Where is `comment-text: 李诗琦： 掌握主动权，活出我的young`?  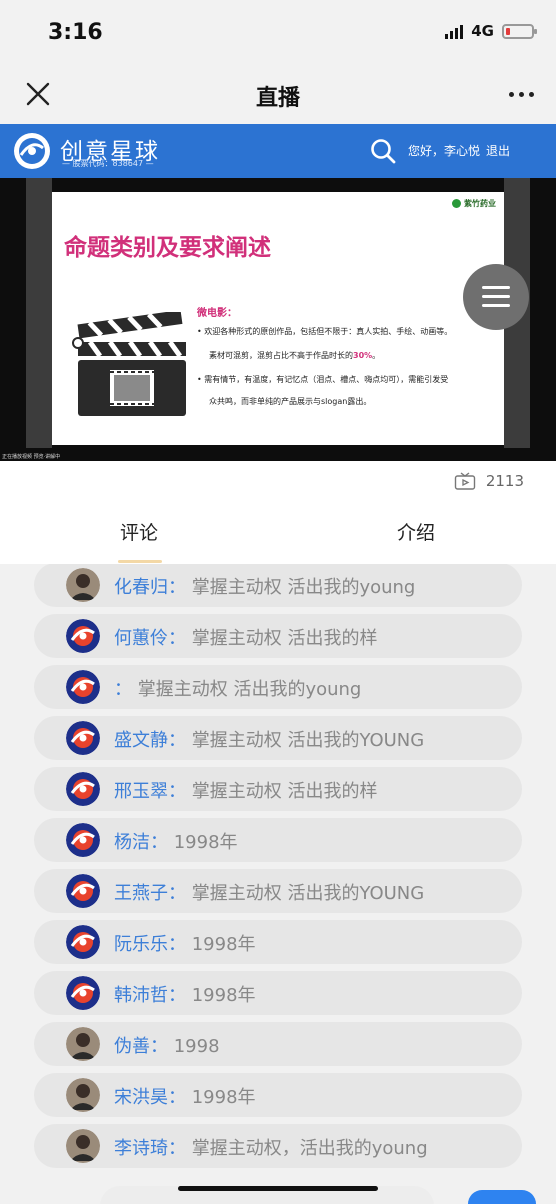
comment-text: 李诗琦： 掌握主动权，活出我的young is located at coordinates (271, 1147).